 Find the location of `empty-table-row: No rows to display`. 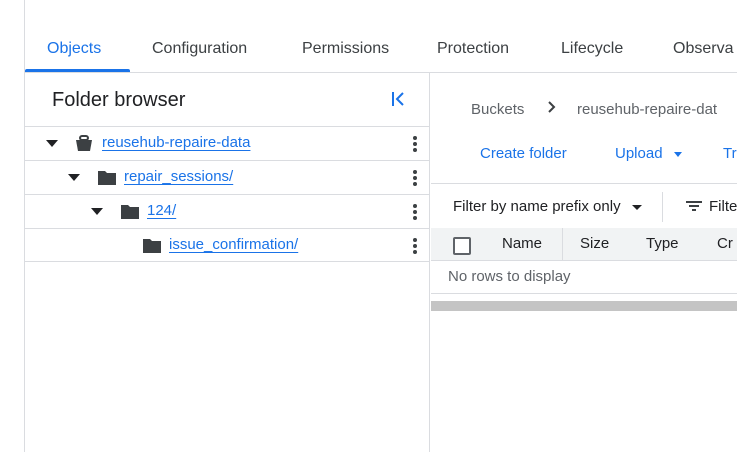

empty-table-row: No rows to display is located at coordinates (584, 277).